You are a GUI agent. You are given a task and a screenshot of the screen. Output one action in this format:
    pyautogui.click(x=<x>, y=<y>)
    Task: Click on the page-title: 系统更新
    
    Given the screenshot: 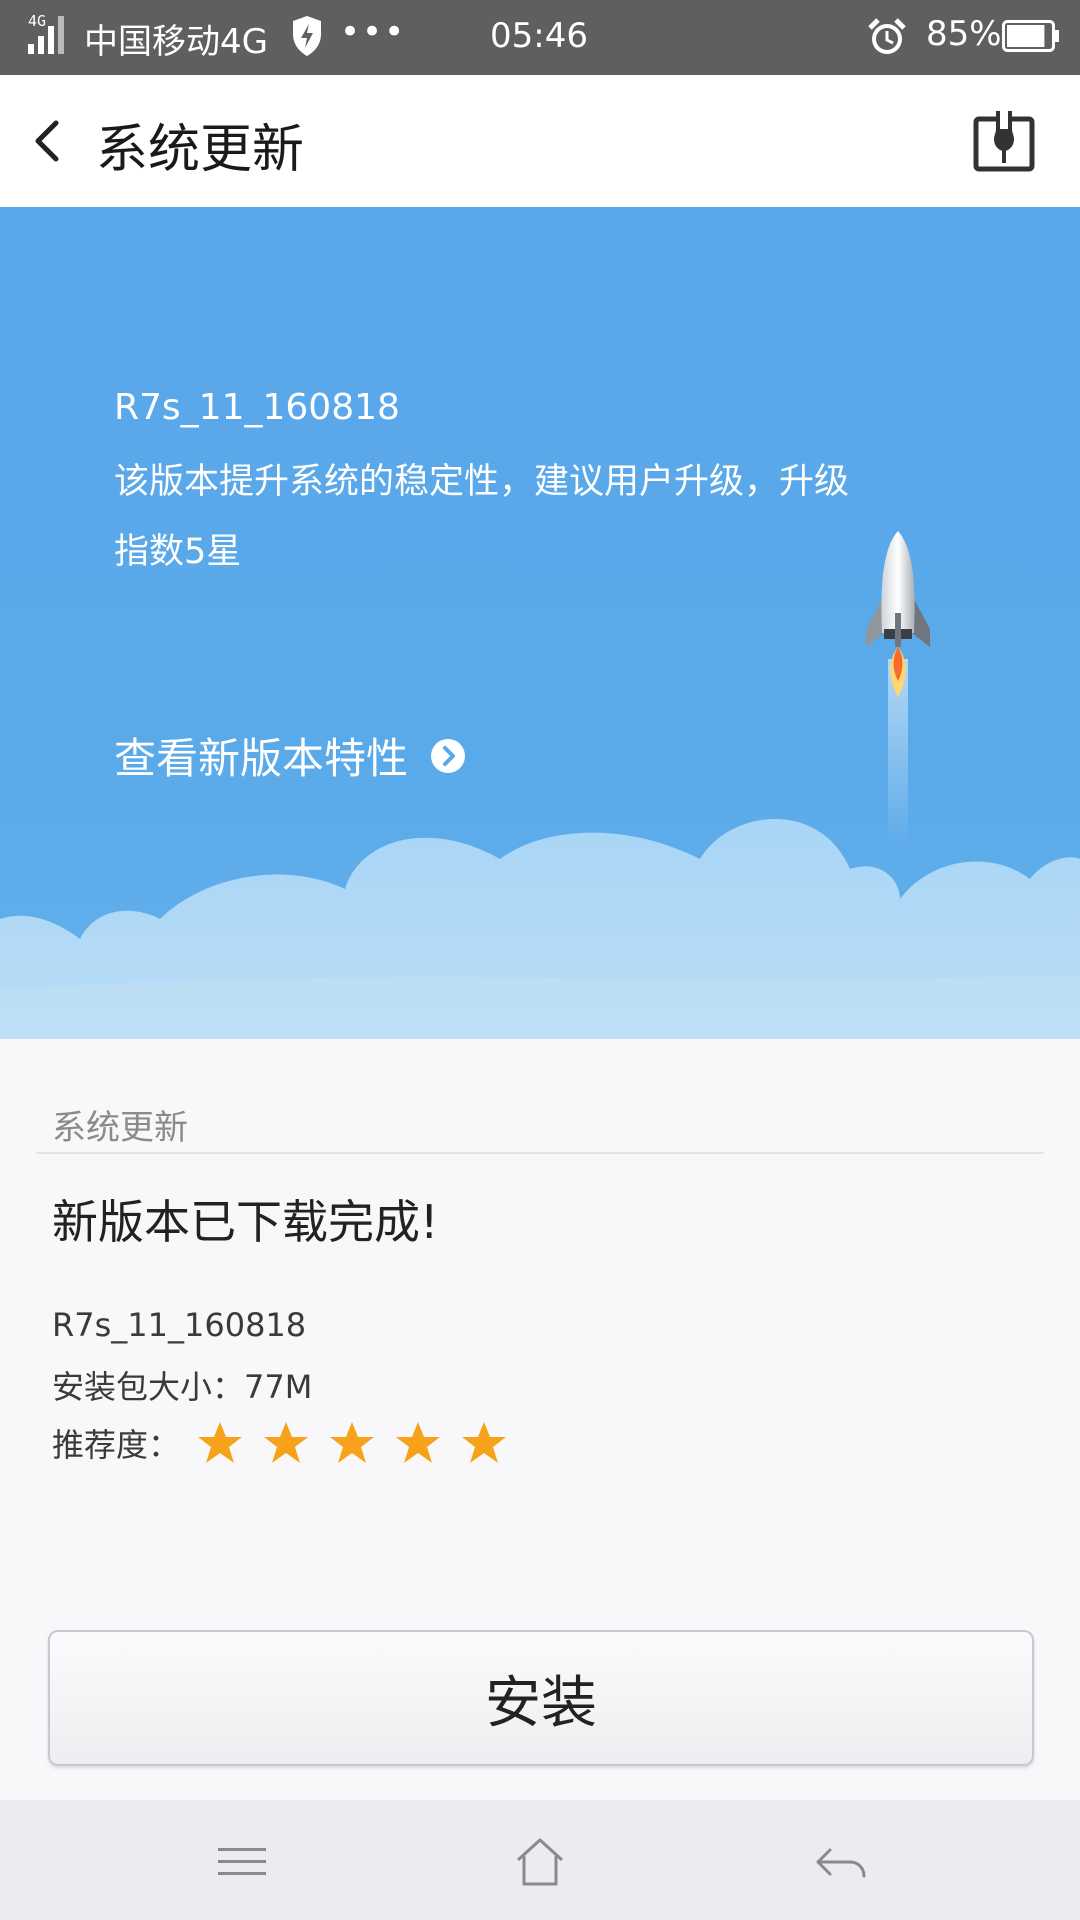 What is the action you would take?
    pyautogui.click(x=200, y=150)
    